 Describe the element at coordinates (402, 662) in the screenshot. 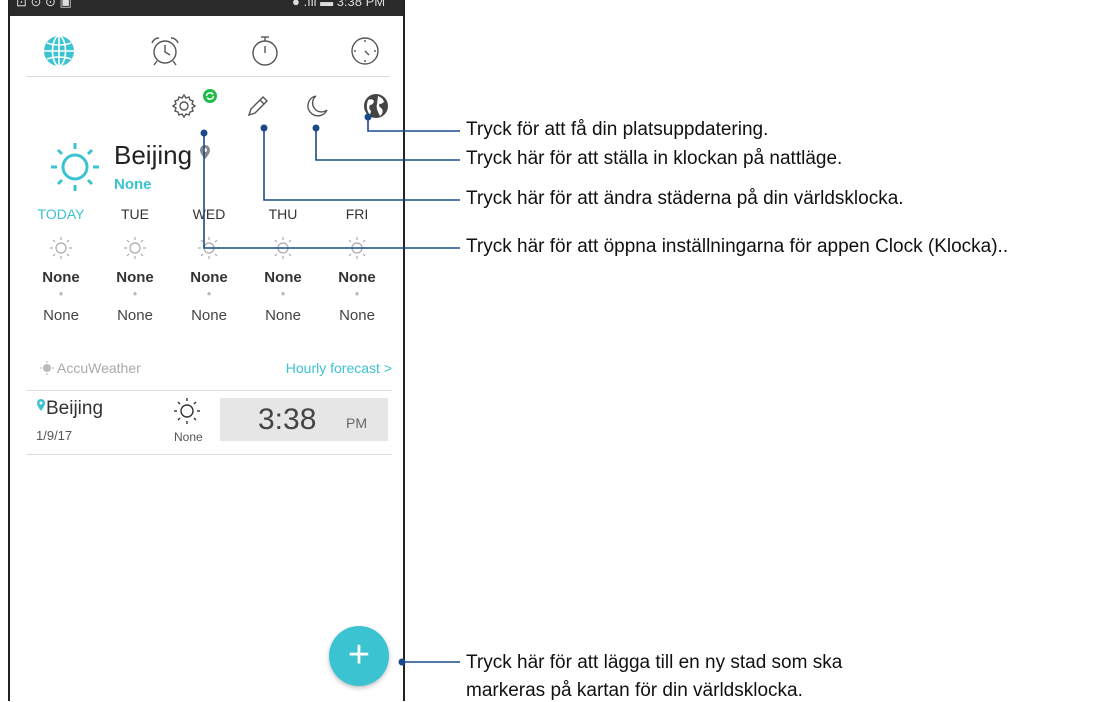

I see `callout-dot-add` at that location.